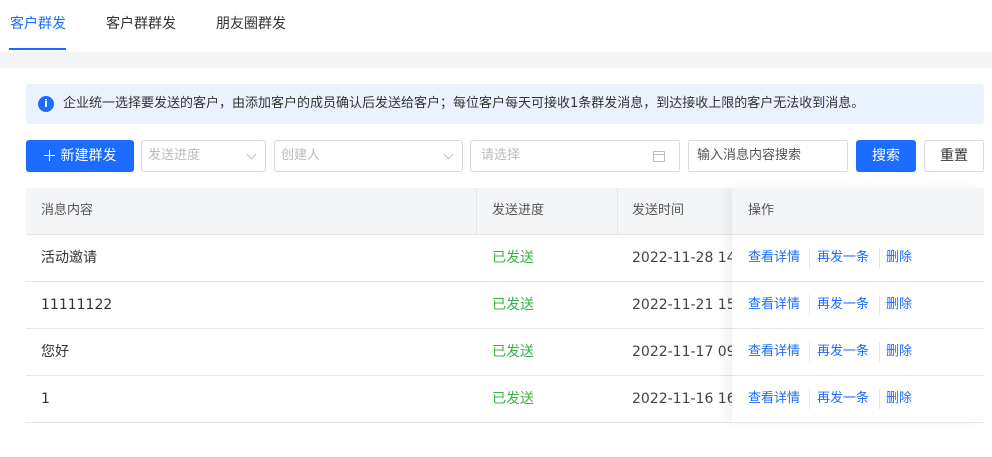 This screenshot has width=992, height=457. What do you see at coordinates (69, 258) in the screenshot?
I see `message-content: 活动邀请` at bounding box center [69, 258].